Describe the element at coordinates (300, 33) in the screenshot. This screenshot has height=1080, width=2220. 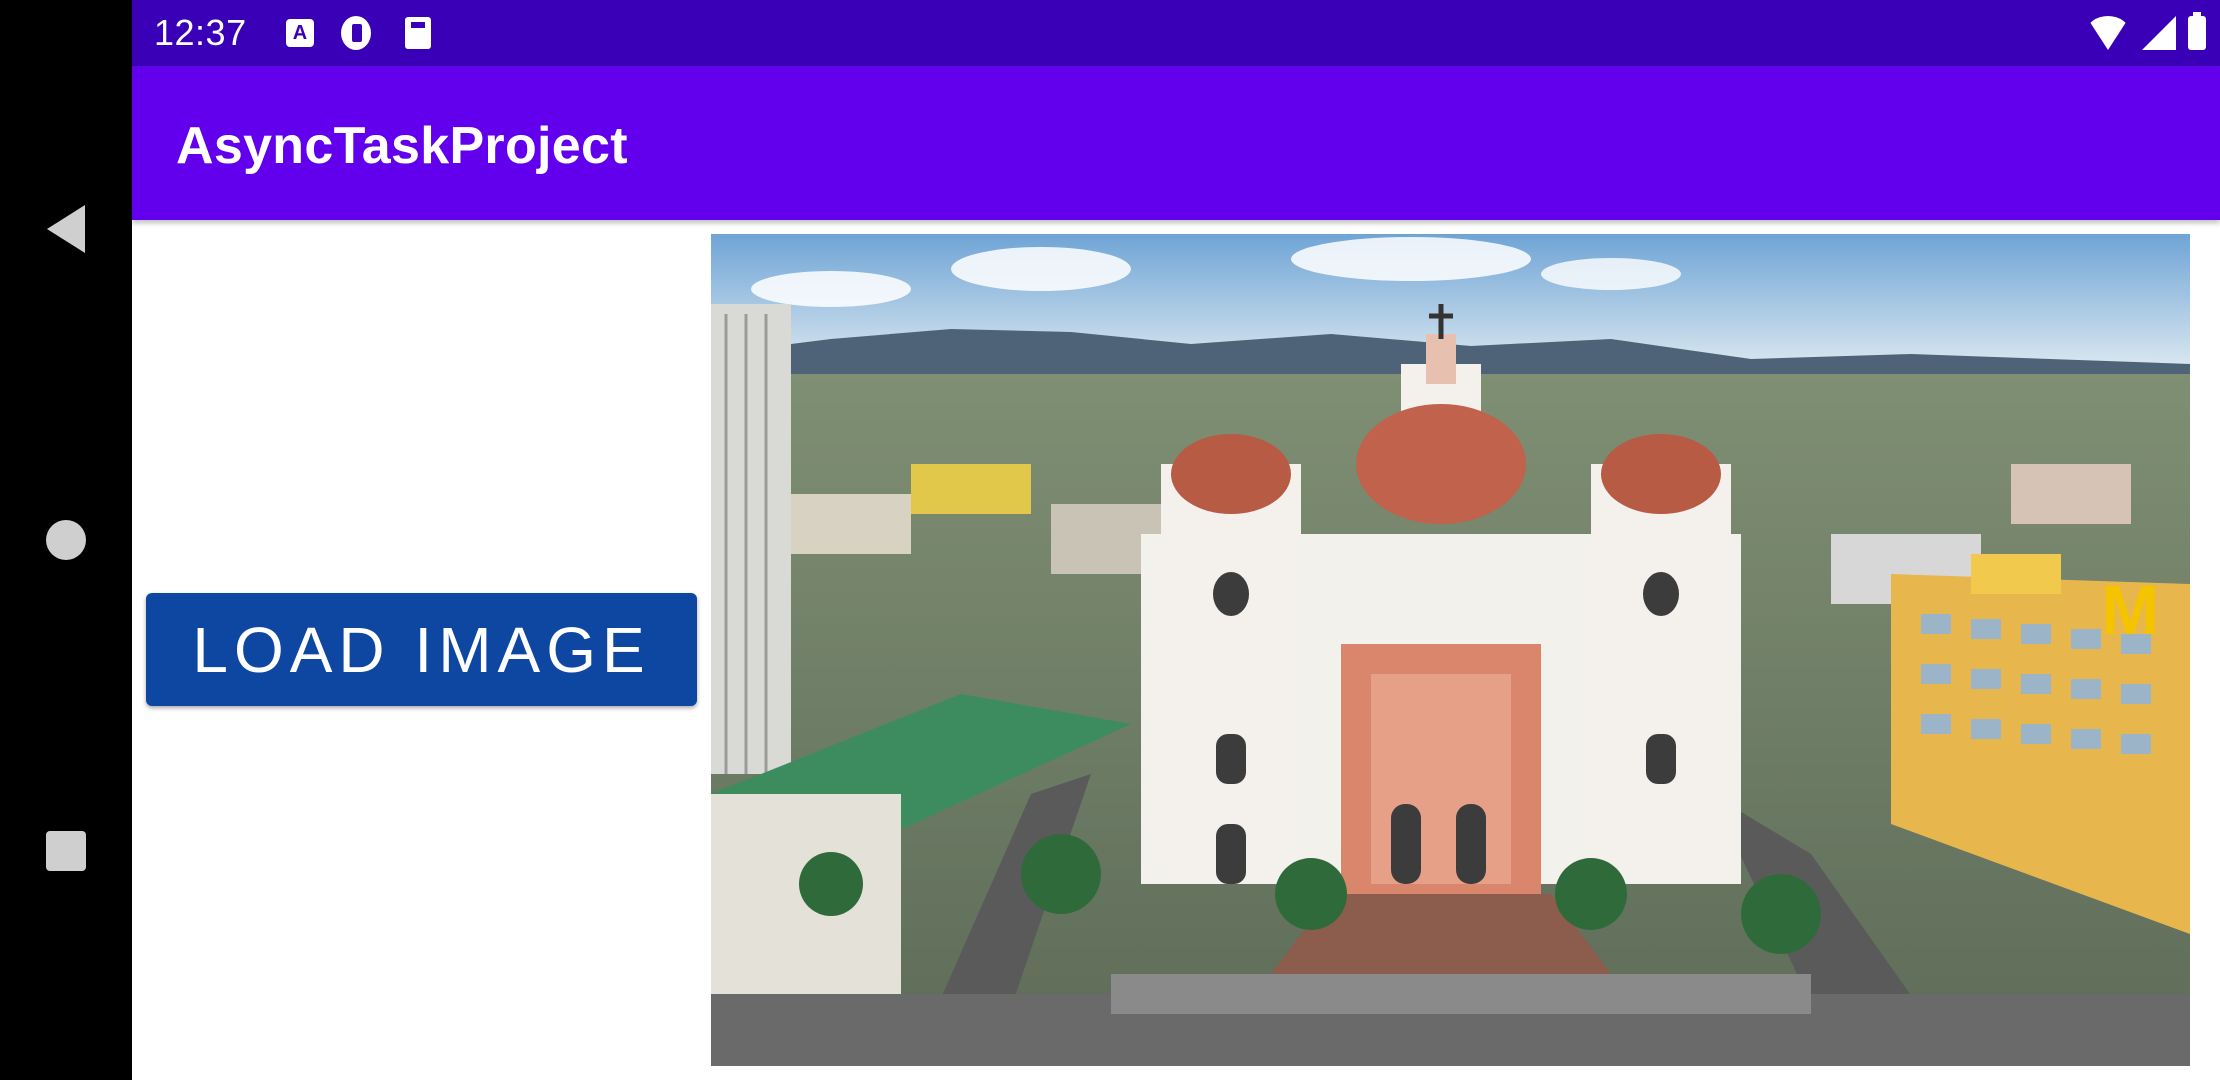
I see `a-box-icon: A` at that location.